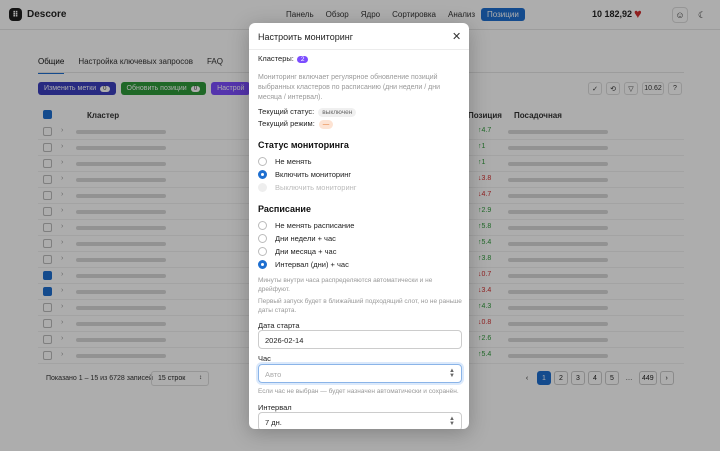 The width and height of the screenshot is (720, 451). Describe the element at coordinates (360, 420) in the screenshot. I see `interval-input: 7 дн. ▲ ▼` at that location.